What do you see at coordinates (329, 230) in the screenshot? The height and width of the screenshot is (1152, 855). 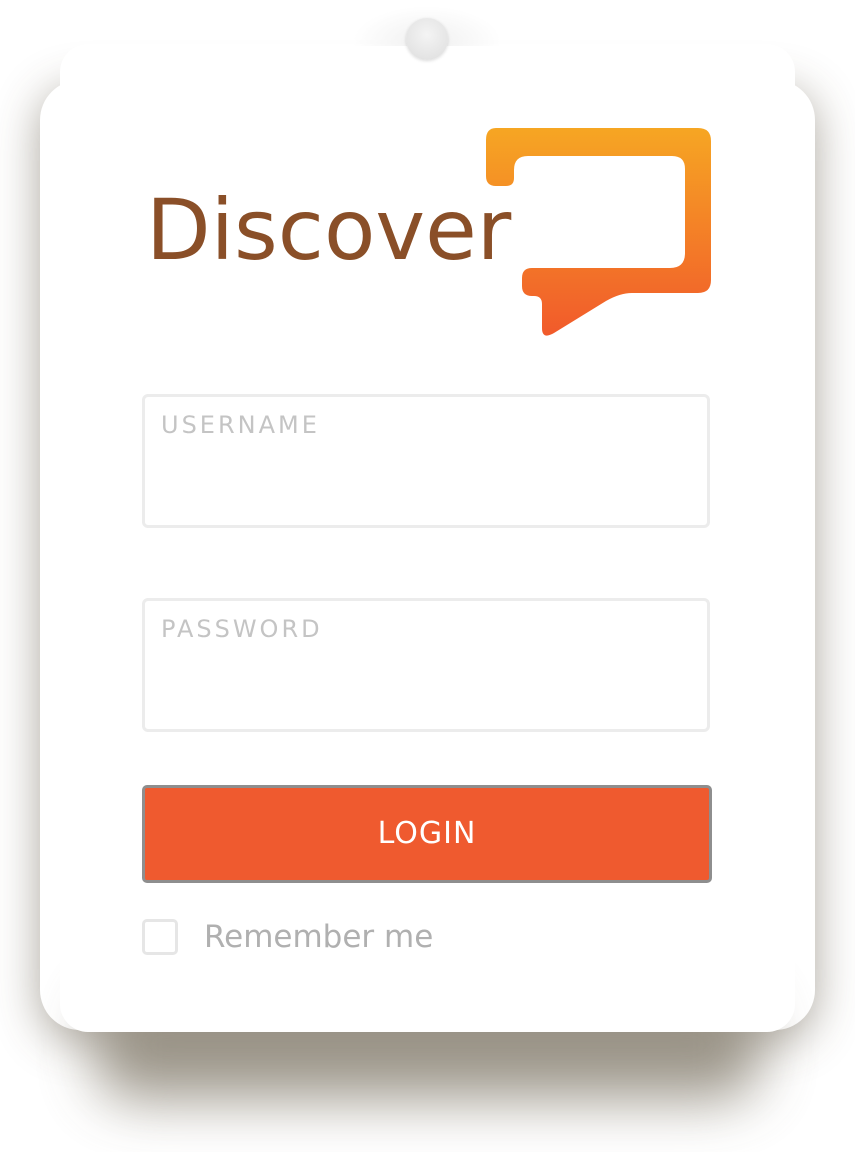 I see `brand-wordmark: Discover` at bounding box center [329, 230].